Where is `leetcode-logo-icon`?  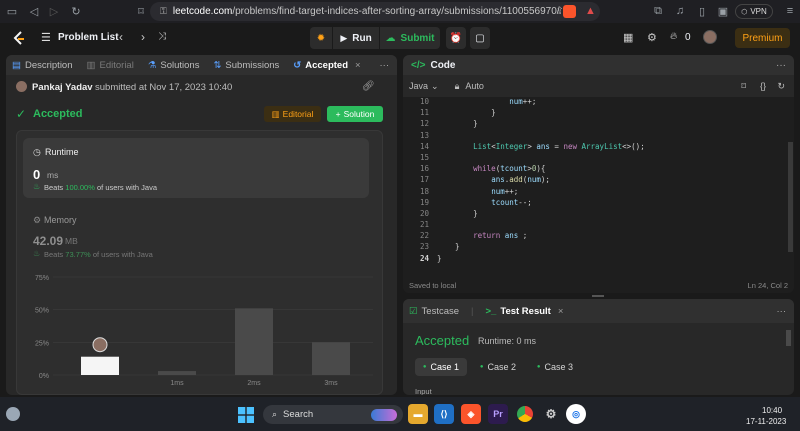
leetcode-logo-icon is located at coordinates (19, 38).